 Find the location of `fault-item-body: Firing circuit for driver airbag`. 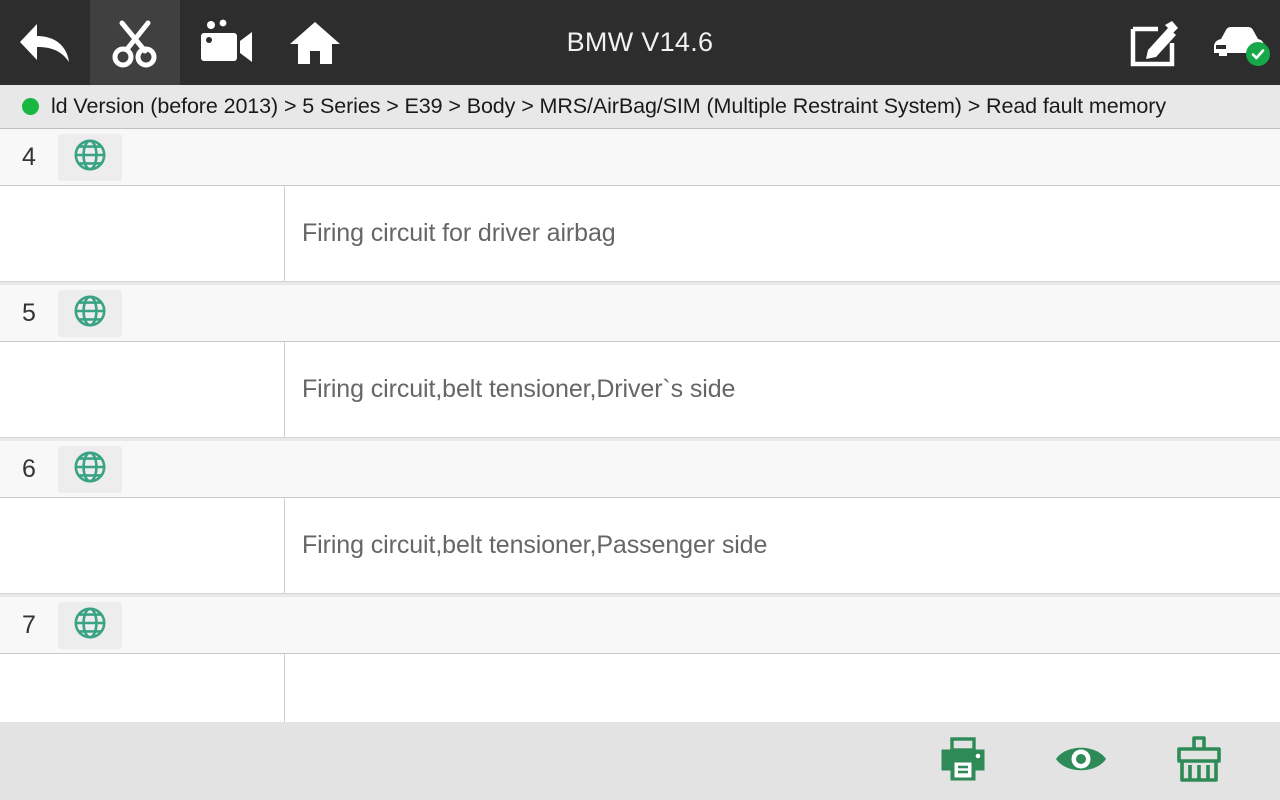

fault-item-body: Firing circuit for driver airbag is located at coordinates (640, 234).